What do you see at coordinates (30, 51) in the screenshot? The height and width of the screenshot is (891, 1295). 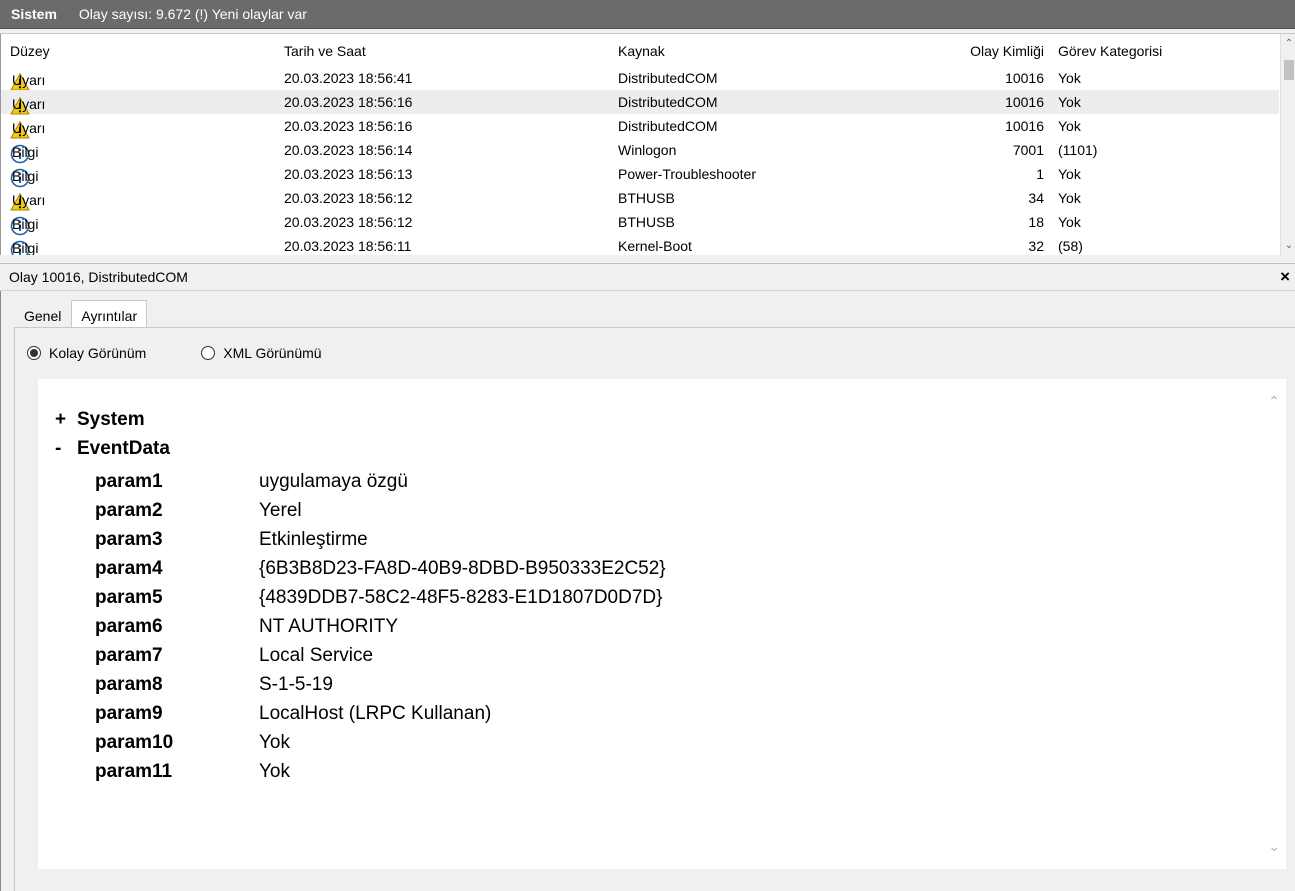 I see `column-header-level: Düzey` at bounding box center [30, 51].